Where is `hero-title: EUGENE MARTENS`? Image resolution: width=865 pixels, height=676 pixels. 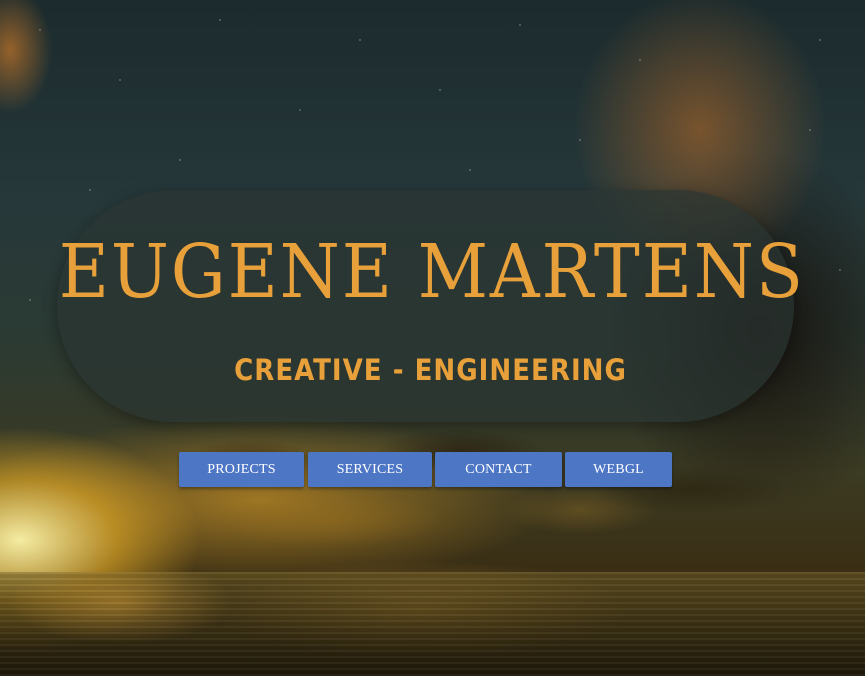 hero-title: EUGENE MARTENS is located at coordinates (431, 272).